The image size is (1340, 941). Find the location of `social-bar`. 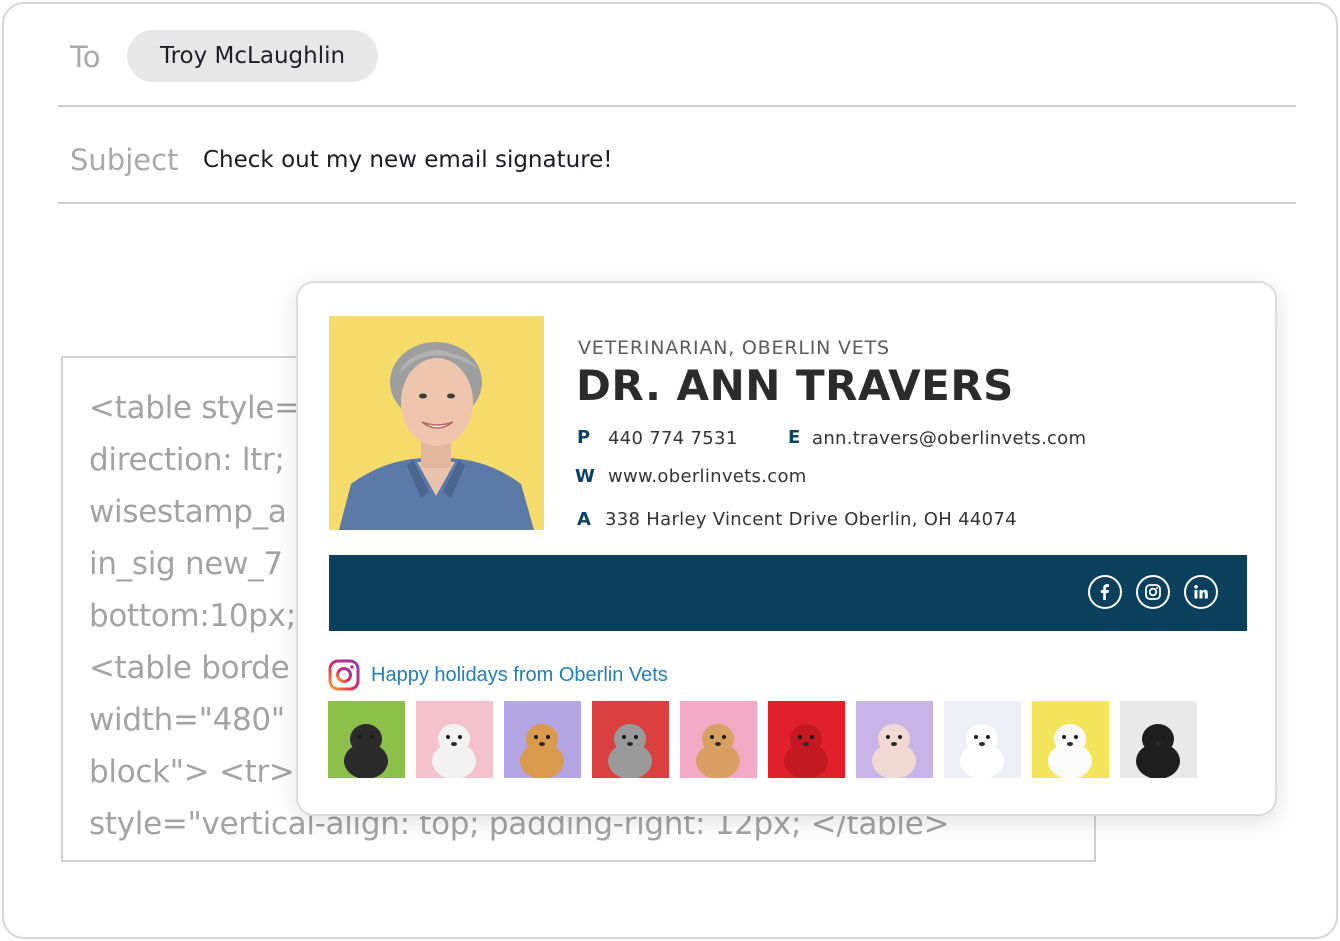

social-bar is located at coordinates (788, 593).